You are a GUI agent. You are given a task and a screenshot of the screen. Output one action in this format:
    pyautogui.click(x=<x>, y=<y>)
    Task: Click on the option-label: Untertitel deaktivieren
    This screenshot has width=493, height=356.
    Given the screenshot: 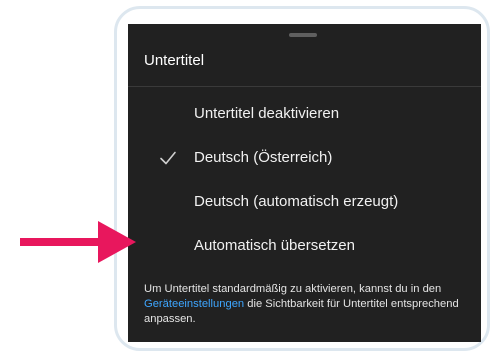 What is the action you would take?
    pyautogui.click(x=267, y=113)
    